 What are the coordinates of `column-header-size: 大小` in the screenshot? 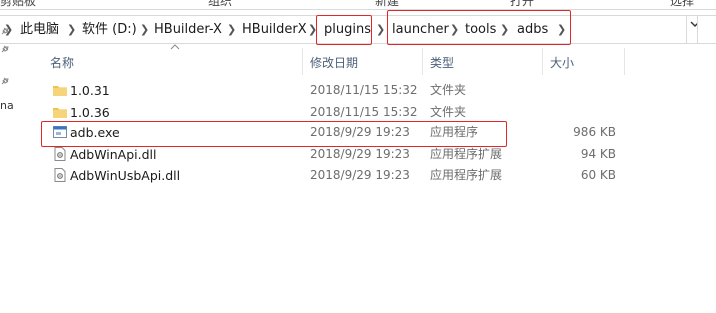 It's located at (562, 63).